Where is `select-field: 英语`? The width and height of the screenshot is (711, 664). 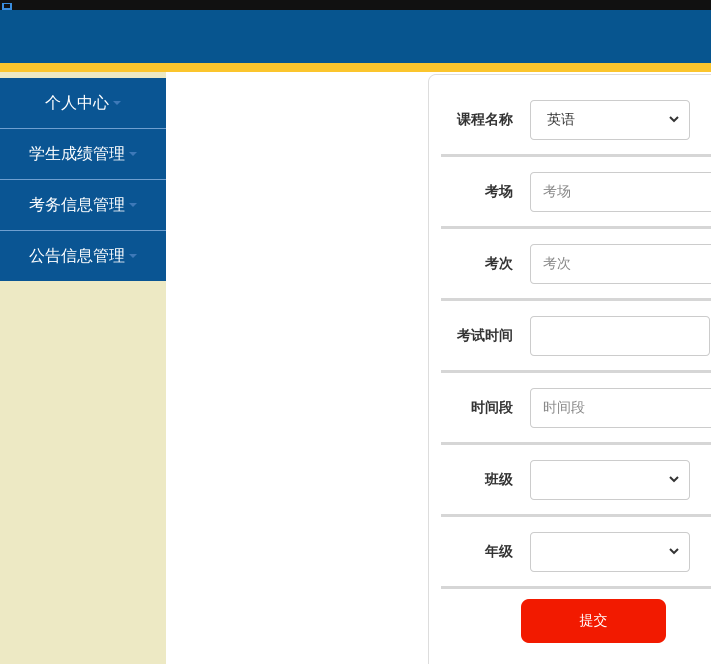 select-field: 英语 is located at coordinates (610, 120).